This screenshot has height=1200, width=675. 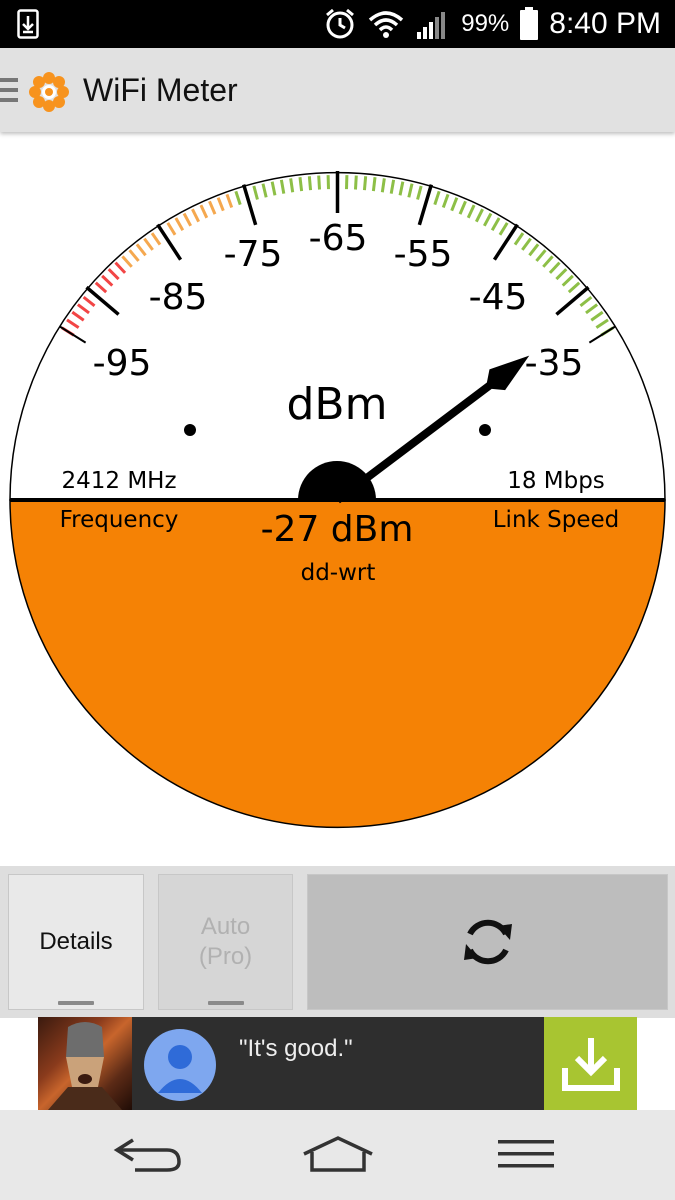 What do you see at coordinates (554, 363) in the screenshot?
I see `scale-label: -35` at bounding box center [554, 363].